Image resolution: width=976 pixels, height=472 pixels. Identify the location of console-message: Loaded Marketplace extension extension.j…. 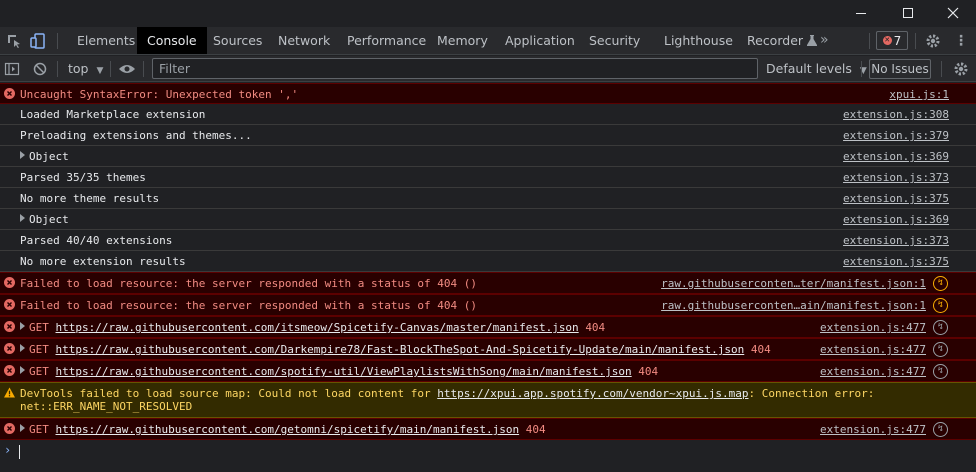
(488, 114).